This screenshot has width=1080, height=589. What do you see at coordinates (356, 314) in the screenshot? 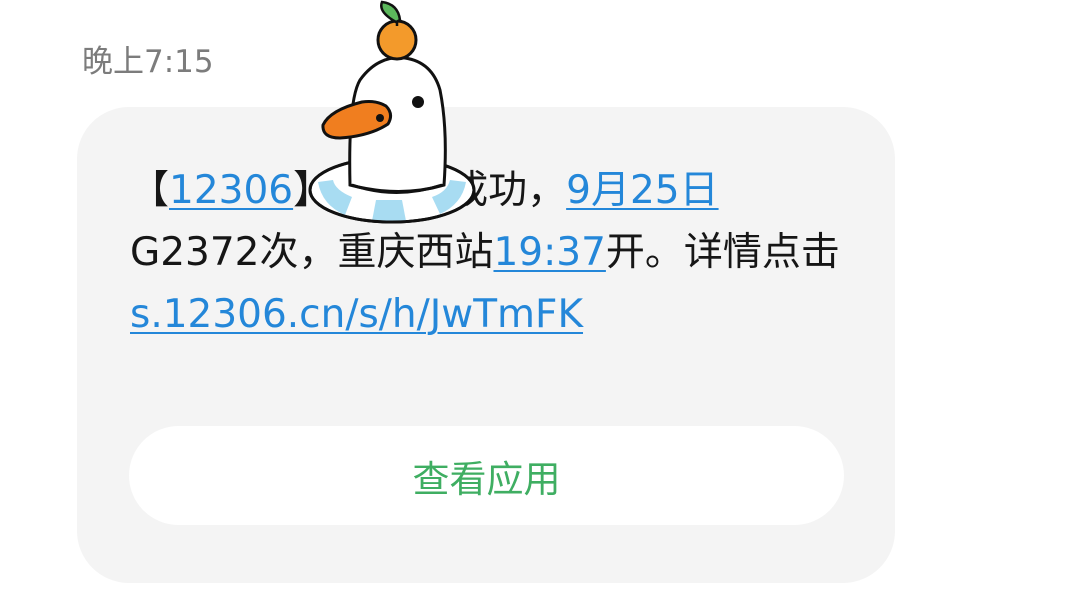
I see `url-link: s.12306.cn/s/h/JwTmFK` at bounding box center [356, 314].